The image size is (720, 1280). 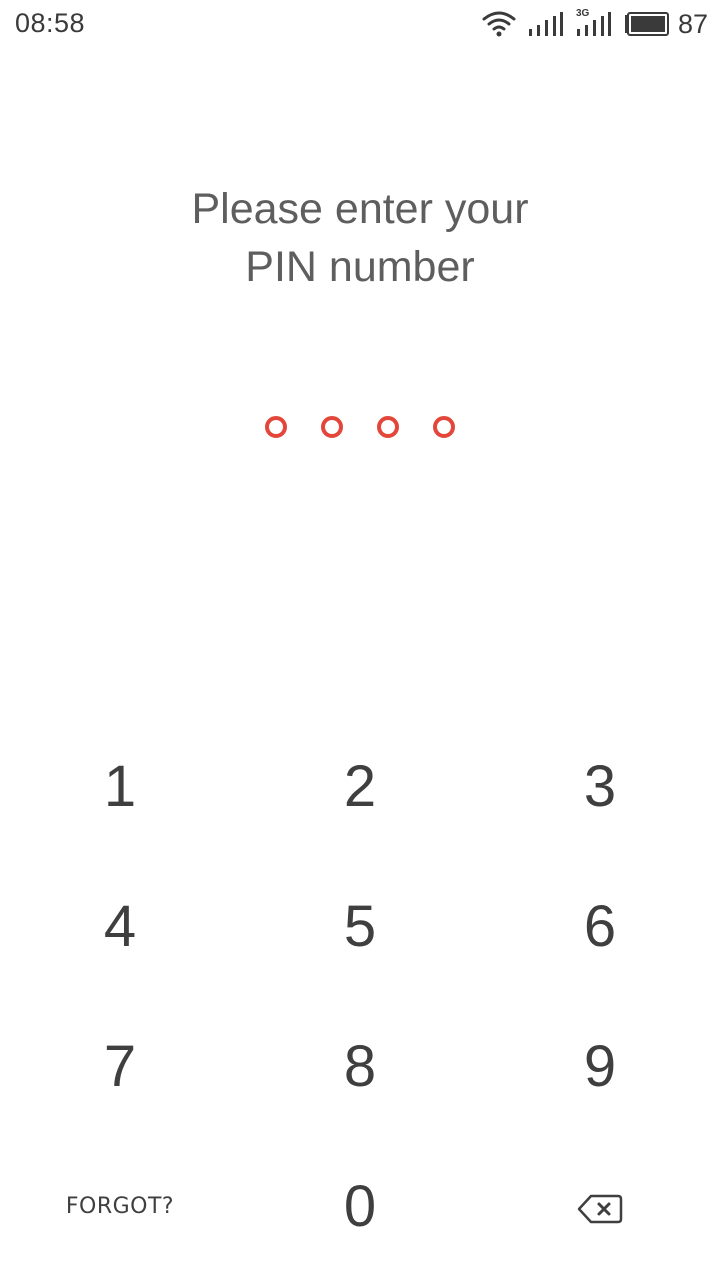 I want to click on status-bar: 08:58 3G 87, so click(x=360, y=24).